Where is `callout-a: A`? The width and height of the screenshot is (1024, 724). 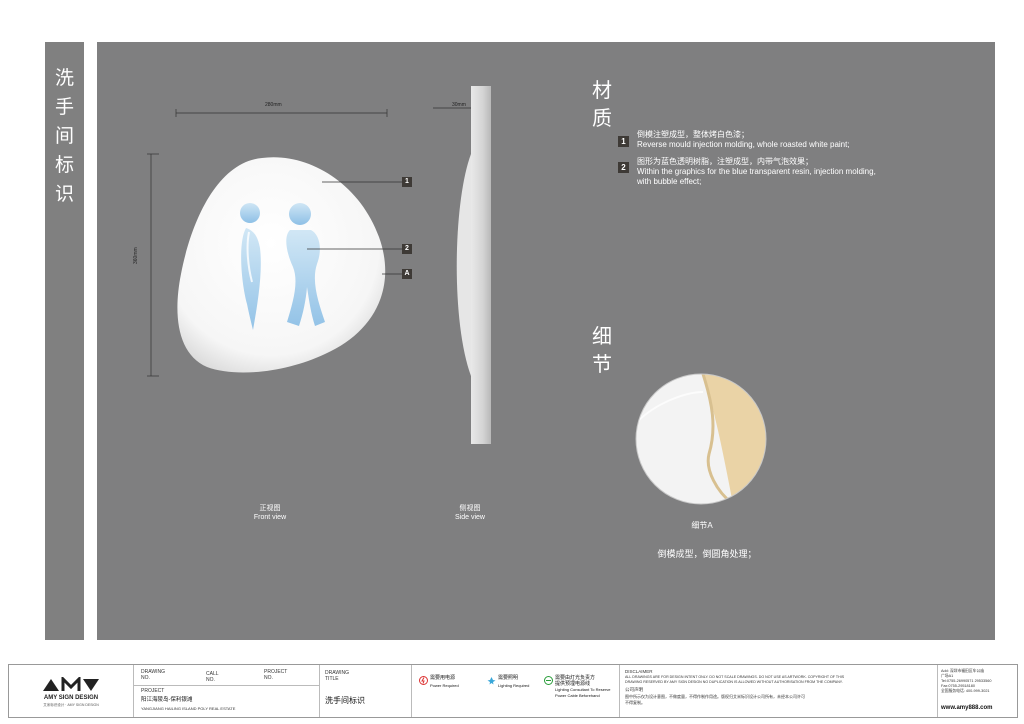
callout-a: A is located at coordinates (407, 274).